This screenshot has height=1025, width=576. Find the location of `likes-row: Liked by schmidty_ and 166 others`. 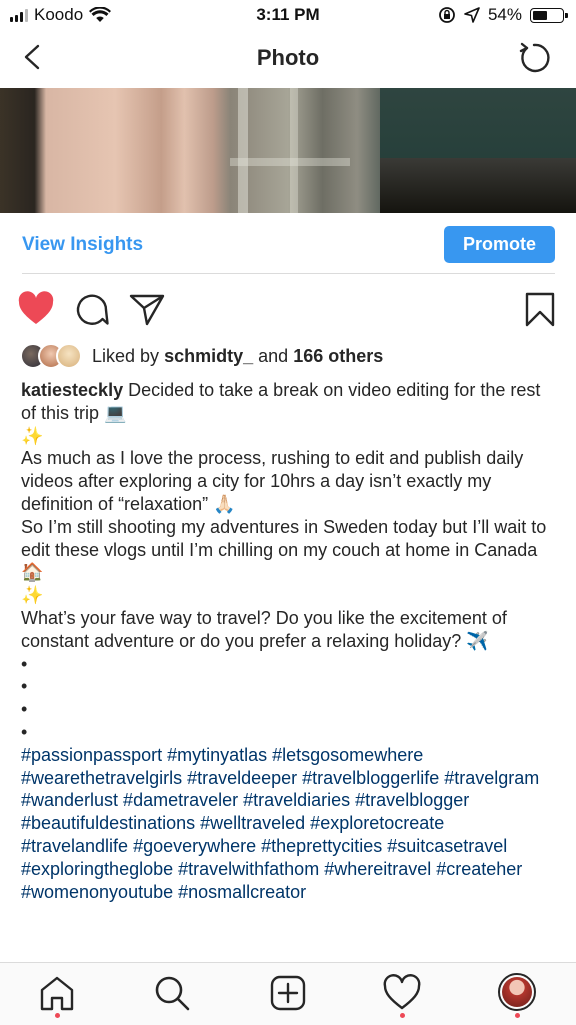

likes-row: Liked by schmidty_ and 166 others is located at coordinates (201, 356).